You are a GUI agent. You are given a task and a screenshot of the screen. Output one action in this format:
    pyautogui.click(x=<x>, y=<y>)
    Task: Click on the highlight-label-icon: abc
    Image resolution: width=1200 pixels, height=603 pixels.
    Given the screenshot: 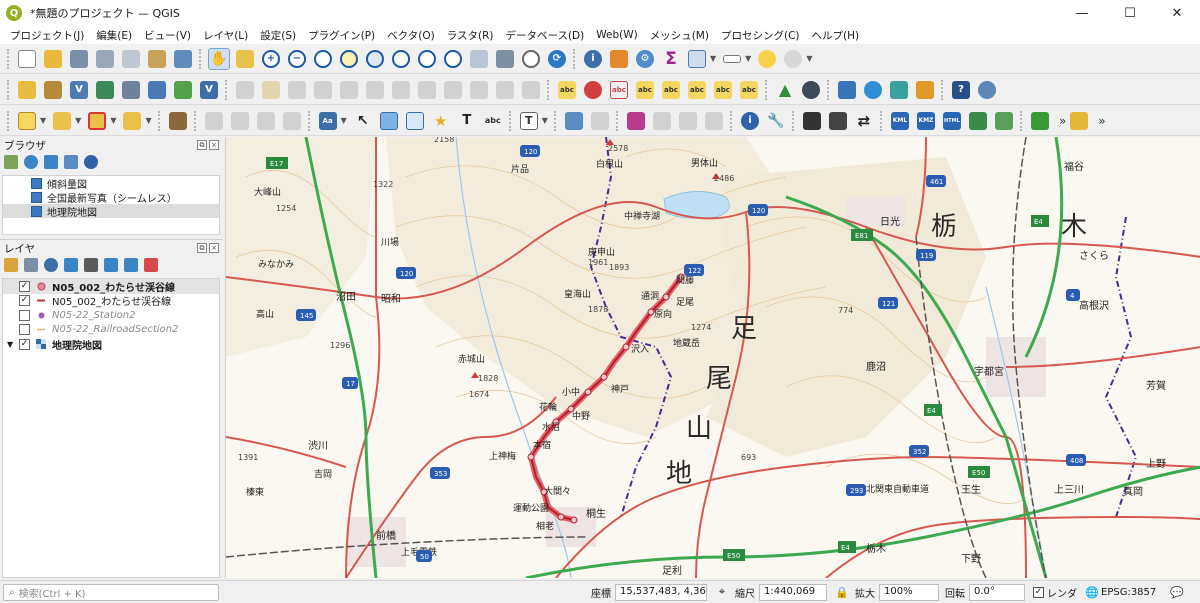 What is the action you would take?
    pyautogui.click(x=619, y=90)
    